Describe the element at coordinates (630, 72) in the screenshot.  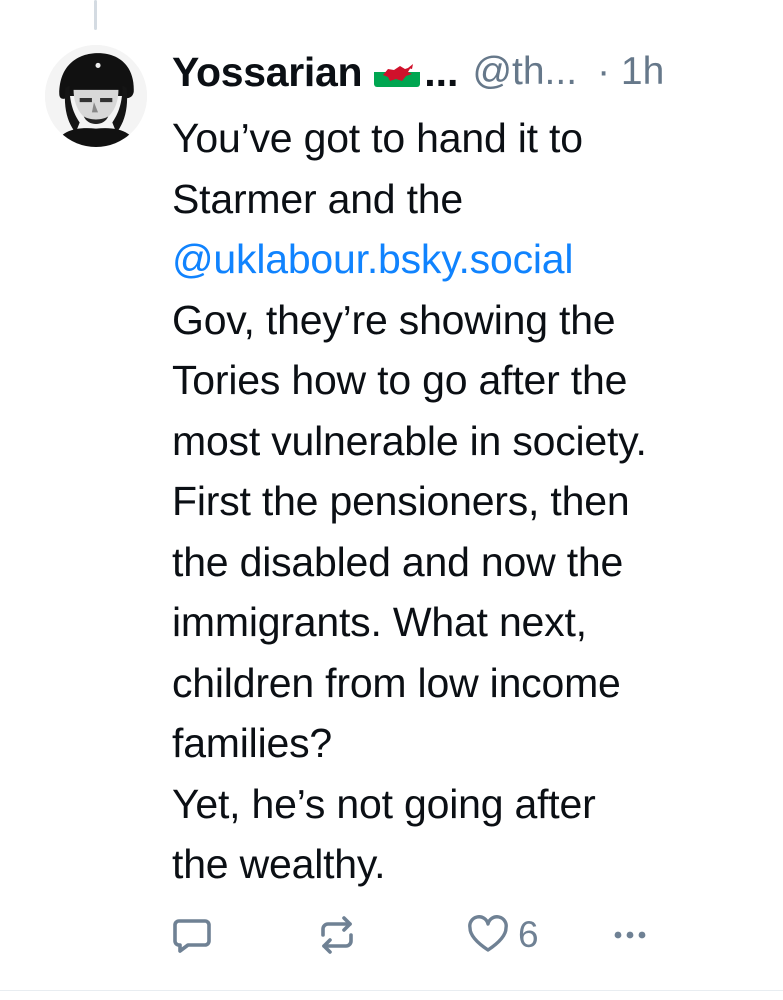
I see `post-timestamp: · 1h` at that location.